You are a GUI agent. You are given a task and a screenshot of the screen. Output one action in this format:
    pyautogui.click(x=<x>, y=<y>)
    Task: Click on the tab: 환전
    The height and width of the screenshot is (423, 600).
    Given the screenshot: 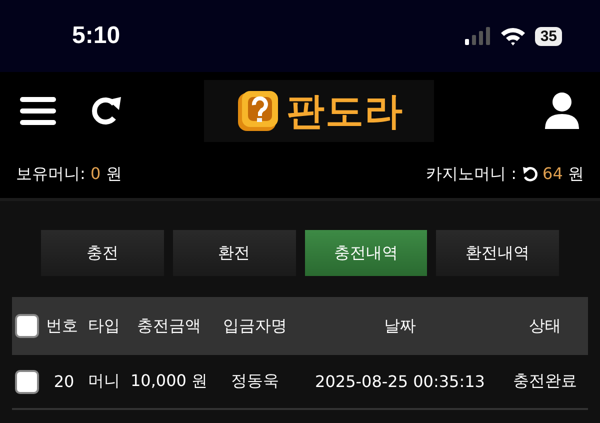 What is the action you would take?
    pyautogui.click(x=234, y=253)
    